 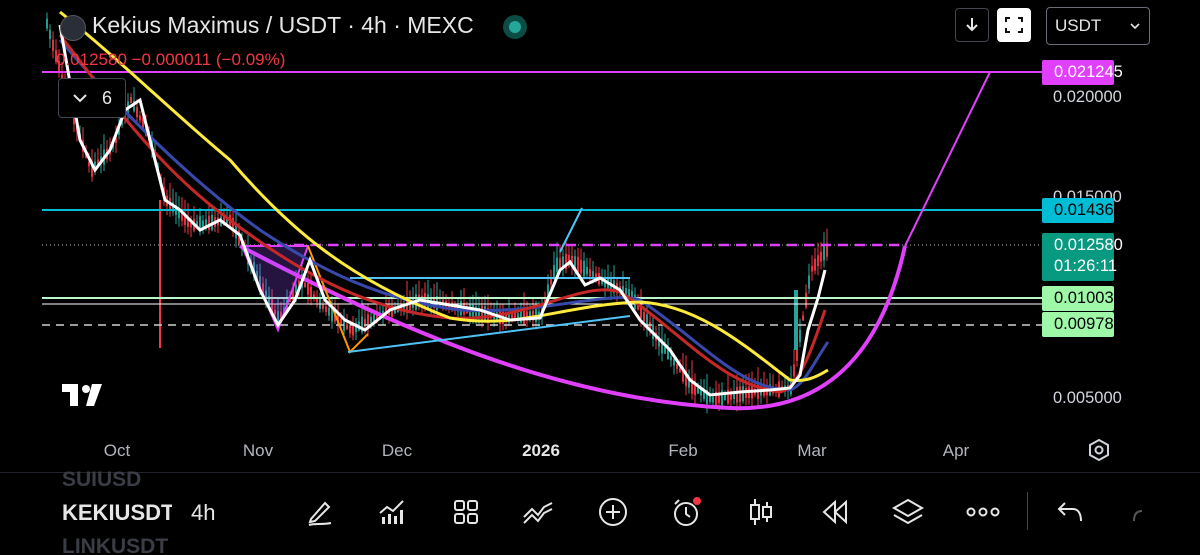 I want to click on add-button, so click(x=613, y=512).